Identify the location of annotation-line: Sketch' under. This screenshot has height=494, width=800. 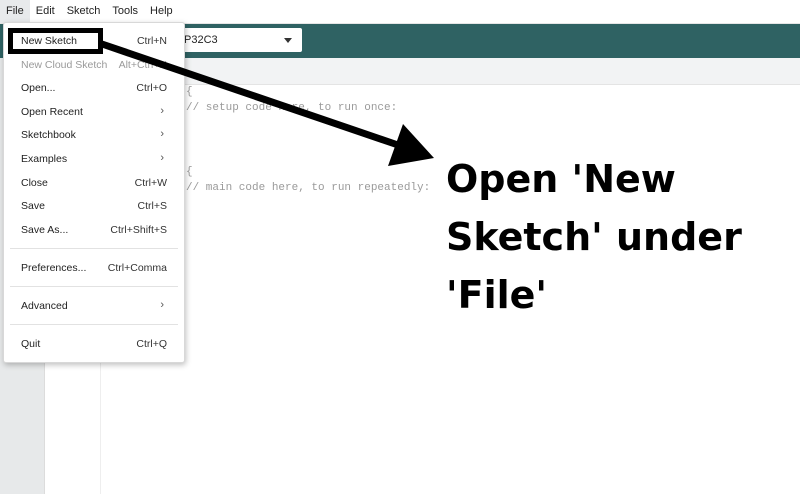
(594, 237).